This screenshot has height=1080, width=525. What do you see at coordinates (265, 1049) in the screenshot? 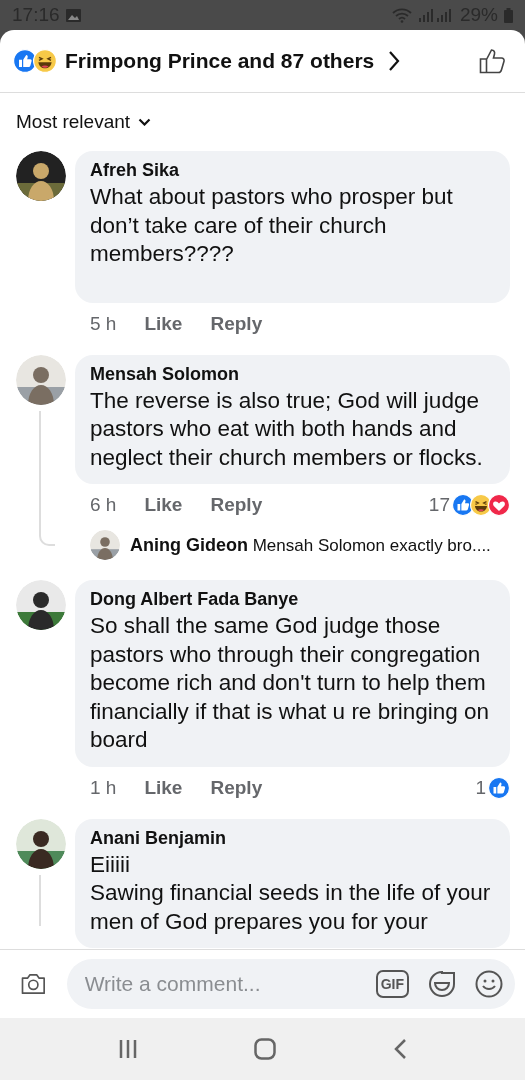
I see `home-icon` at bounding box center [265, 1049].